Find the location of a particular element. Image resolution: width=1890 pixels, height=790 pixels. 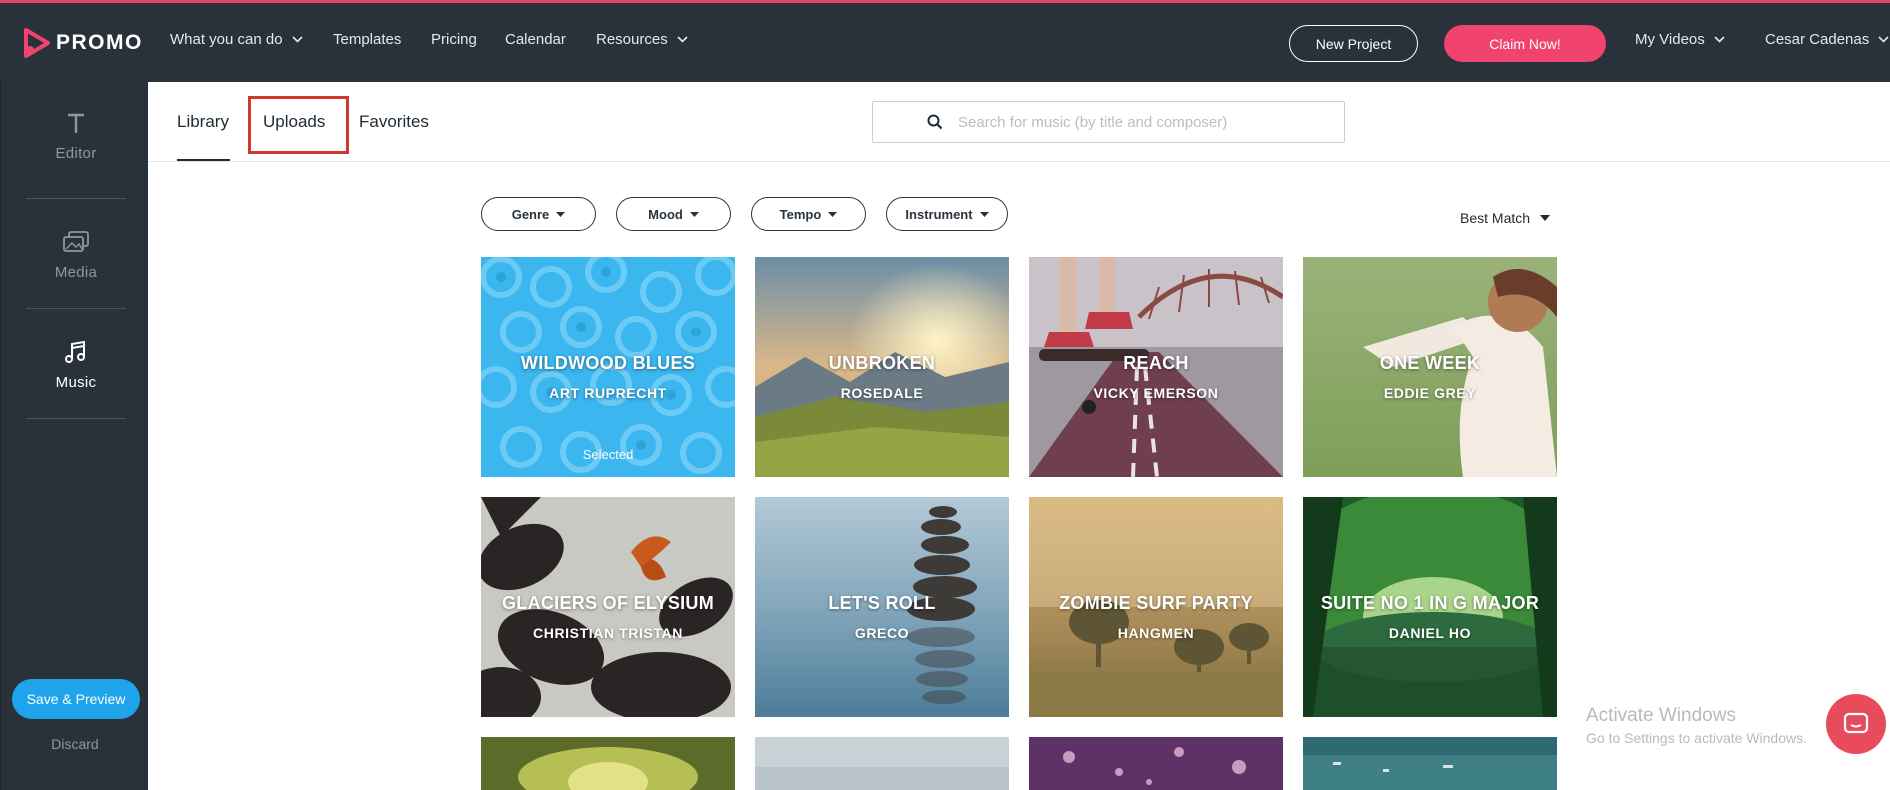

brand-name: PROMO is located at coordinates (99, 42).